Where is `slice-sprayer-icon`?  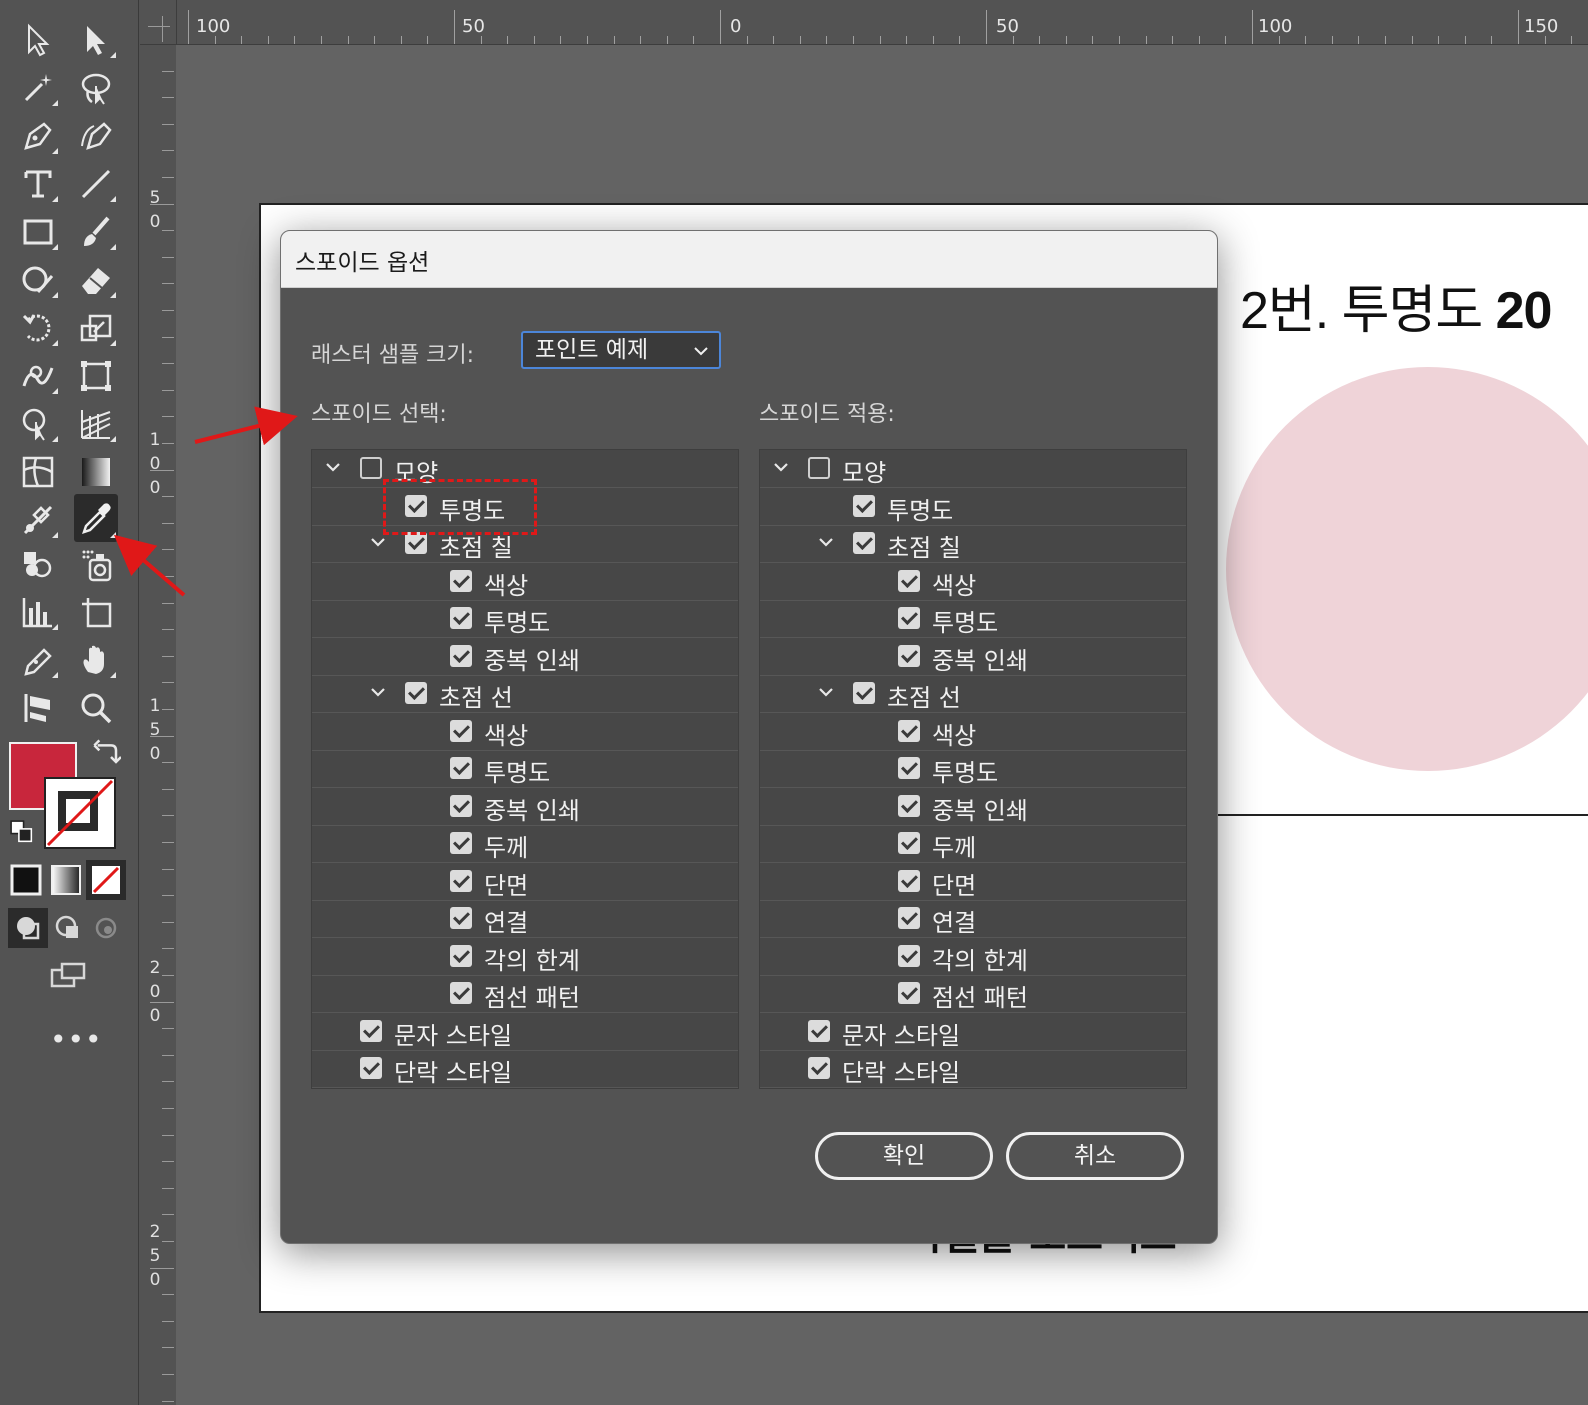 slice-sprayer-icon is located at coordinates (96, 564).